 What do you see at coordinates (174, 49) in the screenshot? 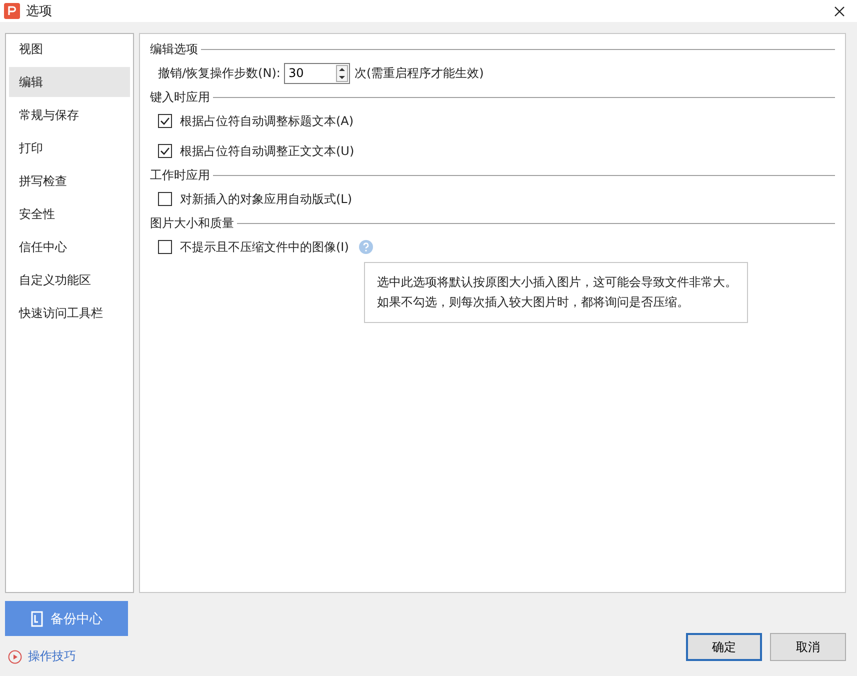
I see `section-title: 编辑选项` at bounding box center [174, 49].